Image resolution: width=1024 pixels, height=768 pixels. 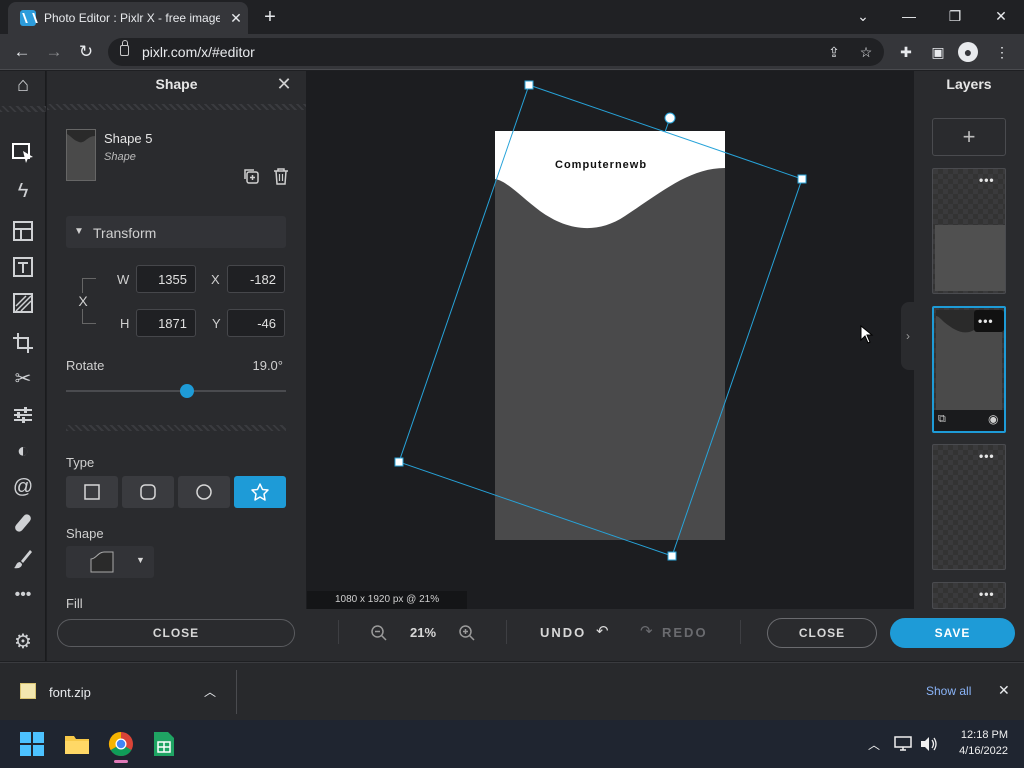 I want to click on x-position-field: -182, so click(x=256, y=279).